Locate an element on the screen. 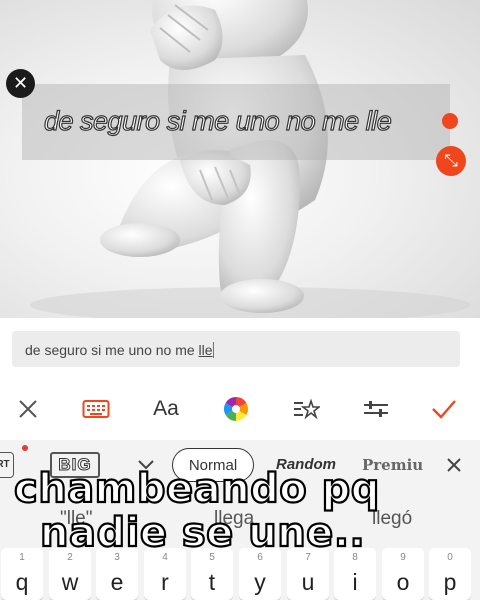 Image resolution: width=480 pixels, height=600 pixels. input-text: de seguro si me uno no me is located at coordinates (112, 350).